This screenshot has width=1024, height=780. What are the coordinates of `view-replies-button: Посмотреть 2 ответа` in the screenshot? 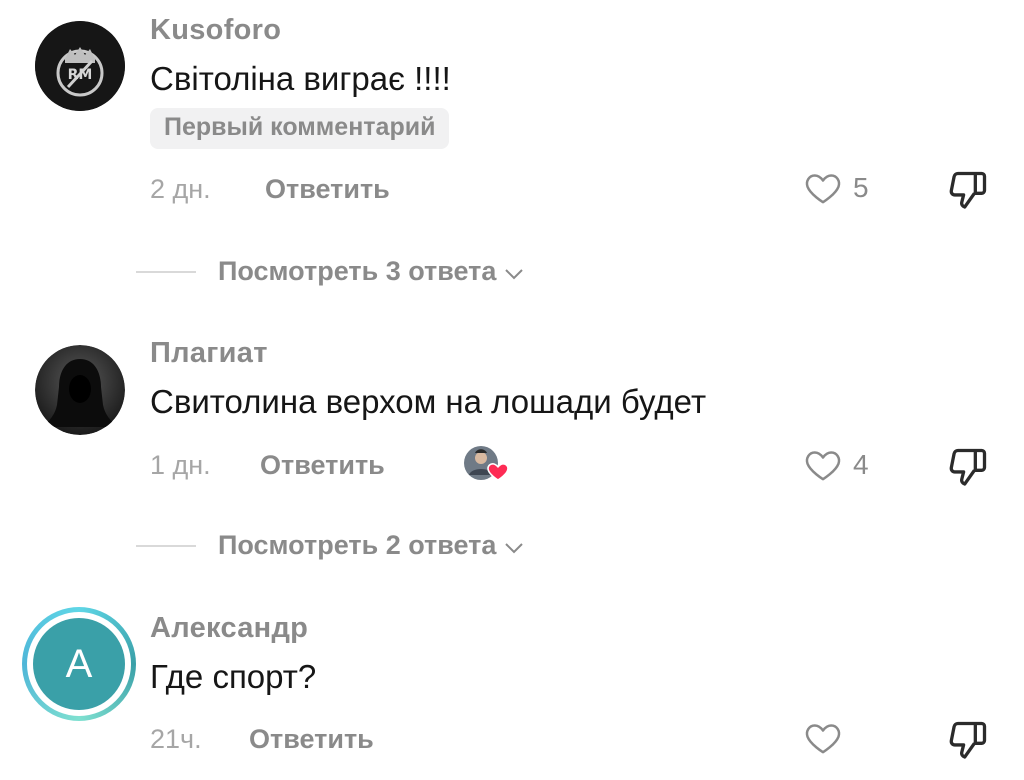 It's located at (330, 545).